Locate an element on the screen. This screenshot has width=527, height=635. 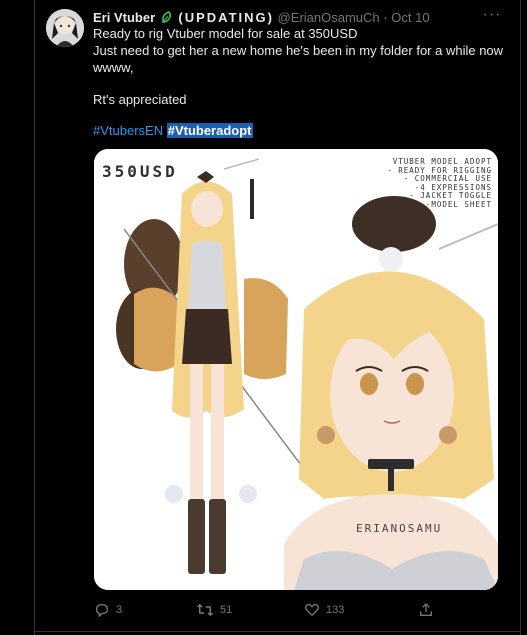
like-count: 133 is located at coordinates (335, 610).